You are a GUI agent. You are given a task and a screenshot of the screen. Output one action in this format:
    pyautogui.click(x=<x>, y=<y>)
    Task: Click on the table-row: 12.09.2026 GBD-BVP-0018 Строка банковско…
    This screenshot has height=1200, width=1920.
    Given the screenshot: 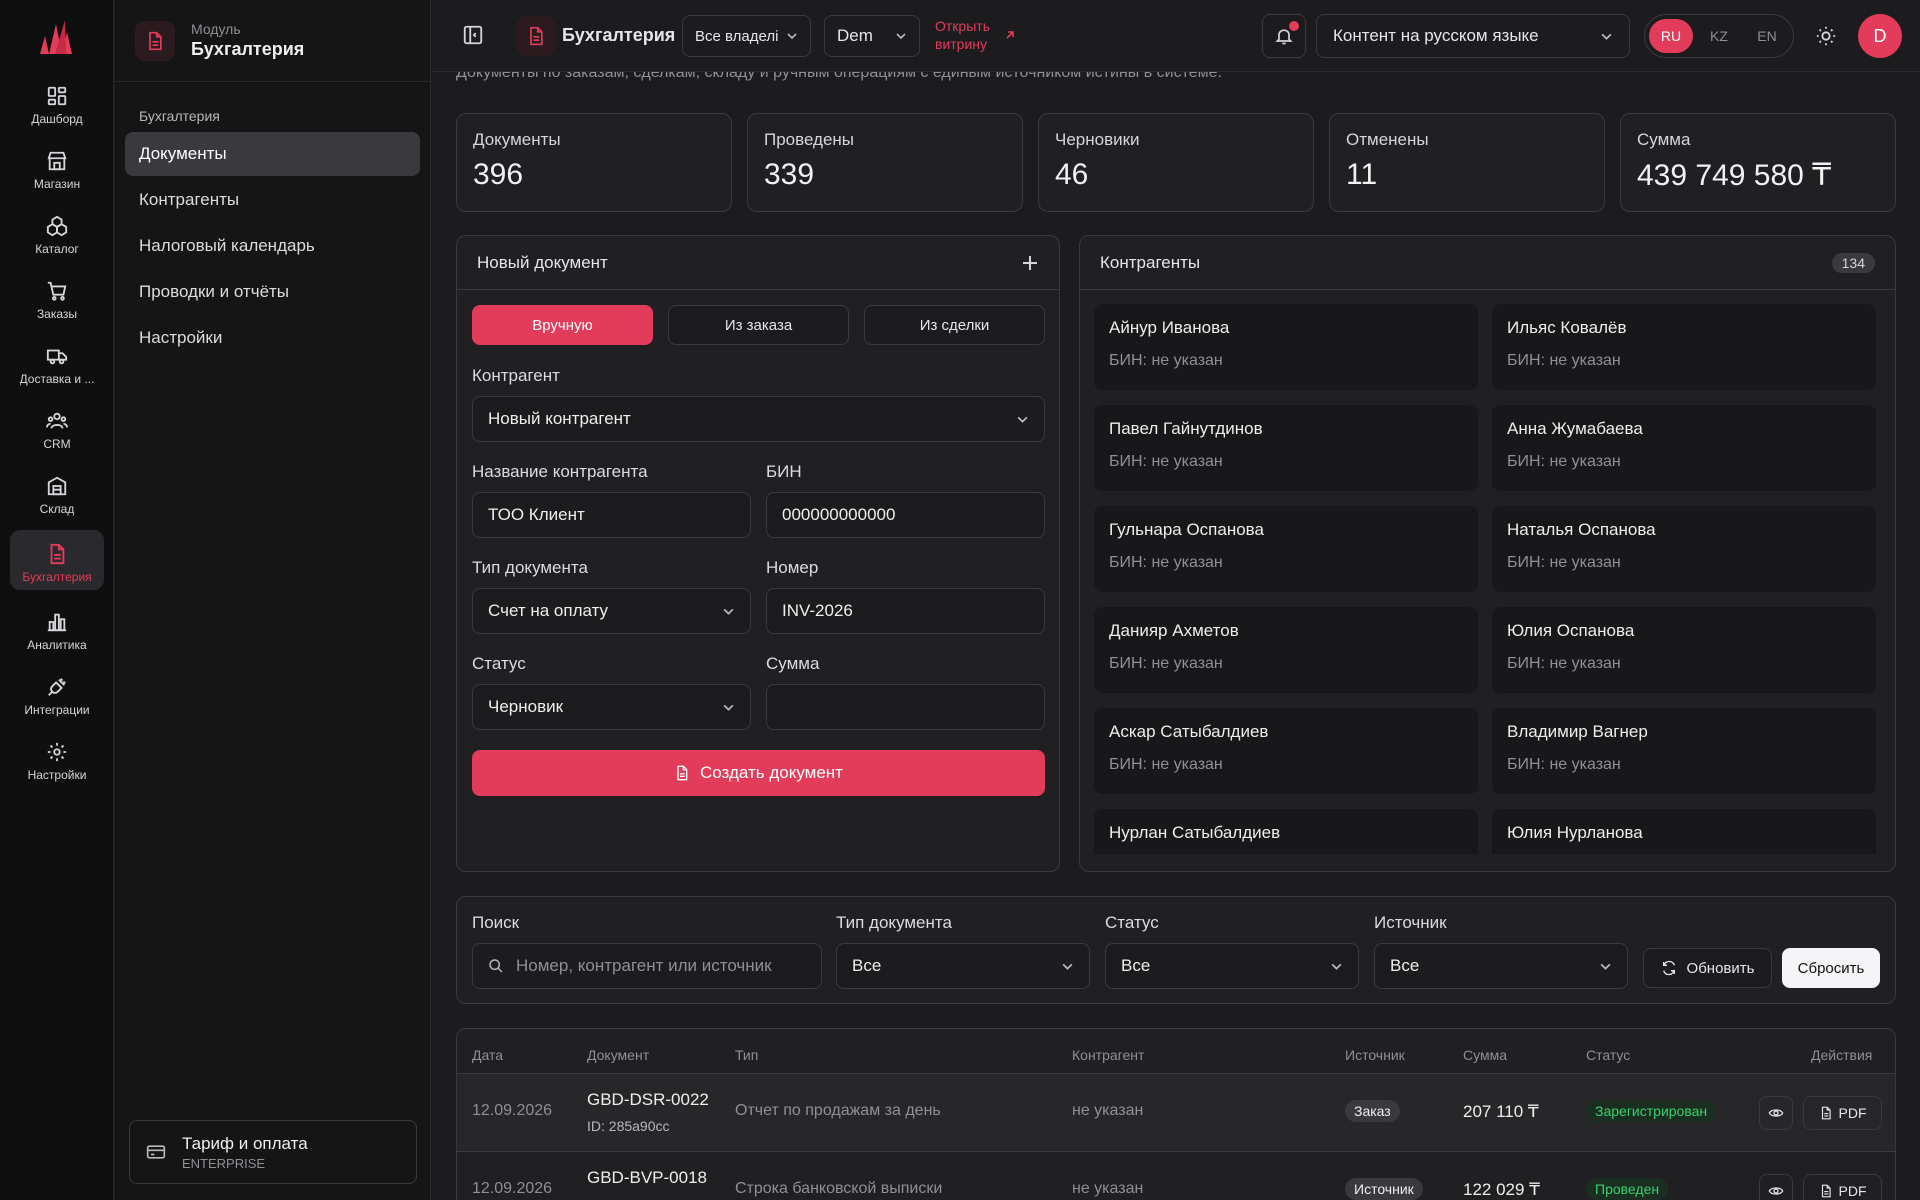 What is the action you would take?
    pyautogui.click(x=1176, y=1175)
    